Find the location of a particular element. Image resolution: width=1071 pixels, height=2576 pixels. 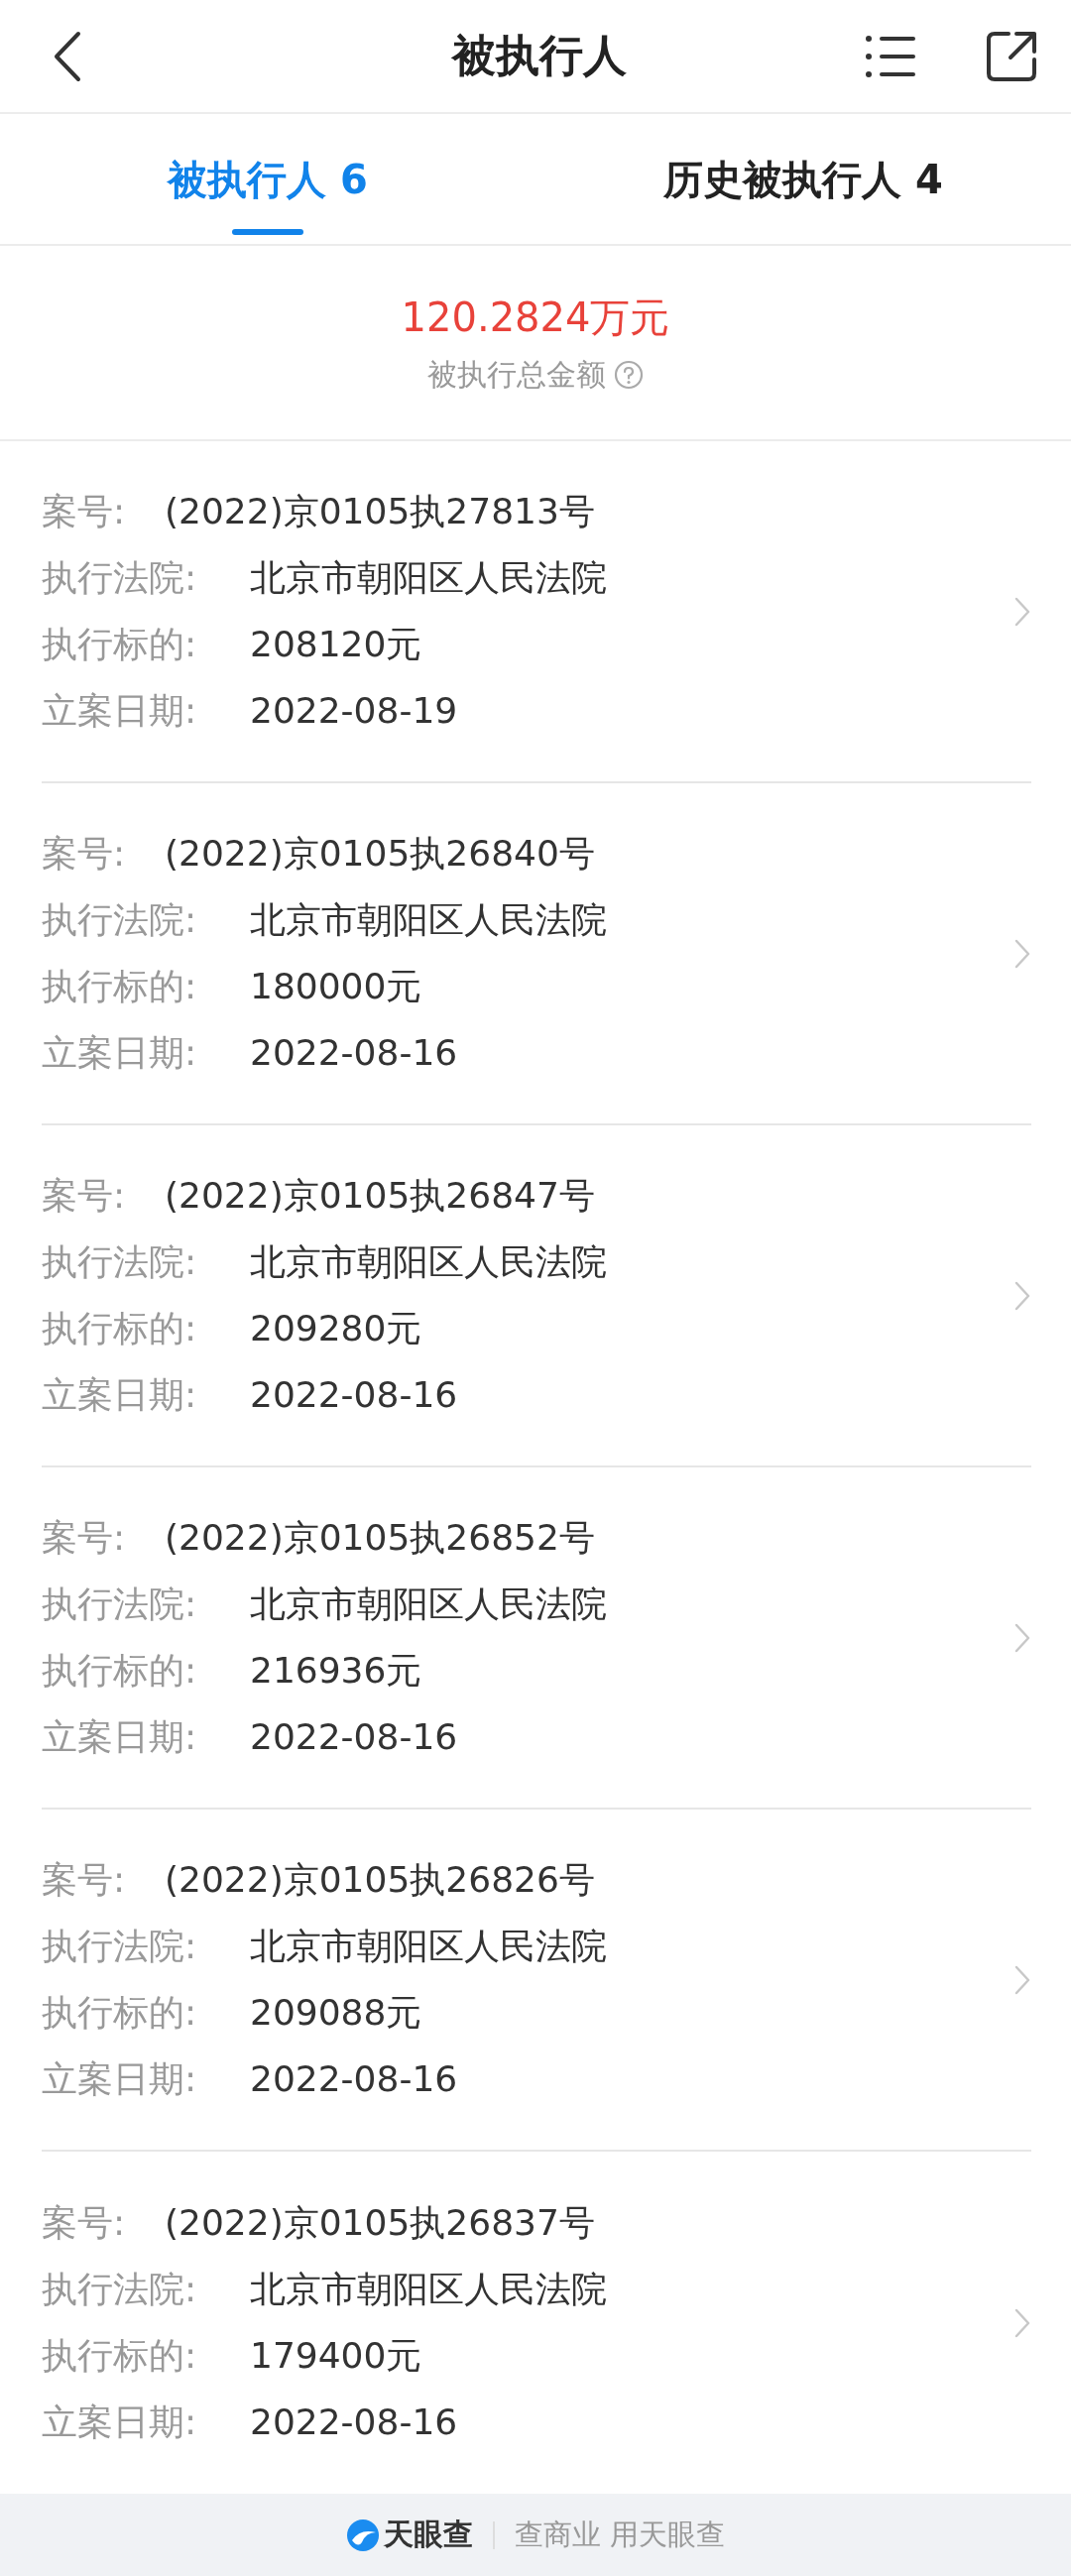

field-value: (2022)京0105执26847号 is located at coordinates (380, 1196).